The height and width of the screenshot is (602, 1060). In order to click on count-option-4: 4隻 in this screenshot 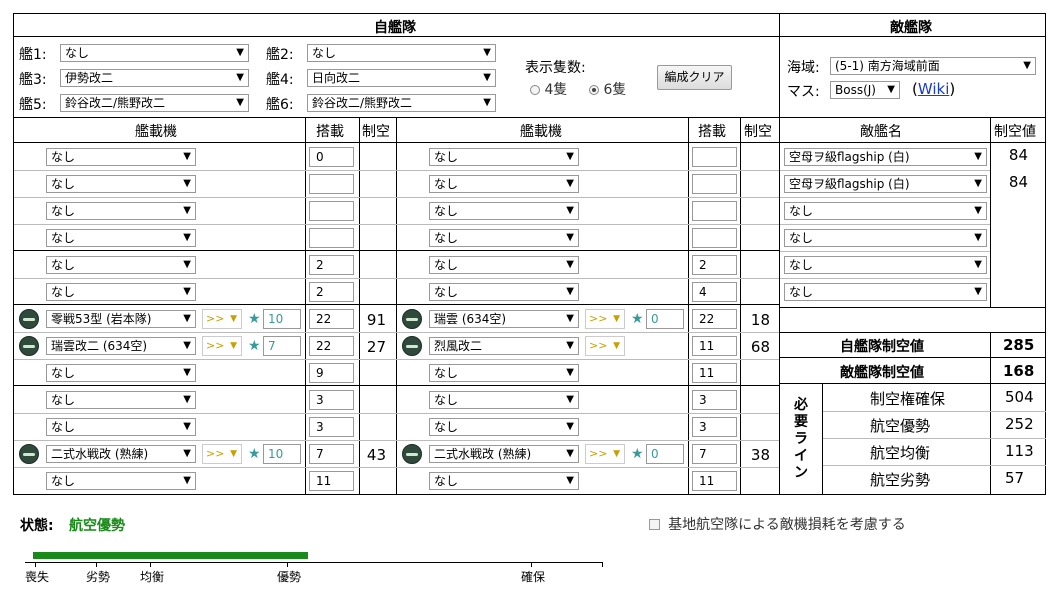, I will do `click(548, 89)`.